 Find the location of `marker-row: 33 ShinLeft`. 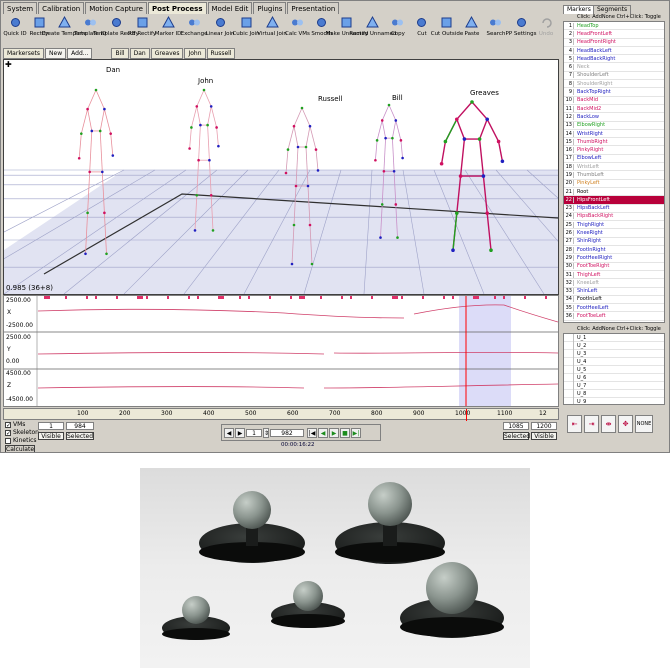

marker-row: 33 ShinLeft is located at coordinates (614, 292).